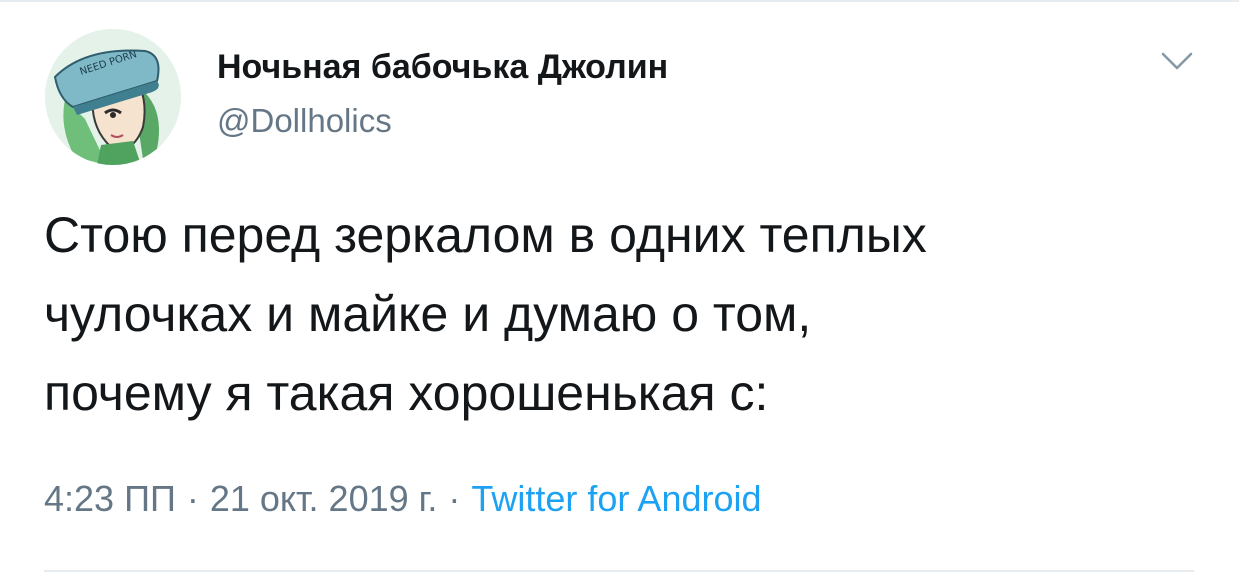  I want to click on avatar-image: NEED PORN, so click(113, 97).